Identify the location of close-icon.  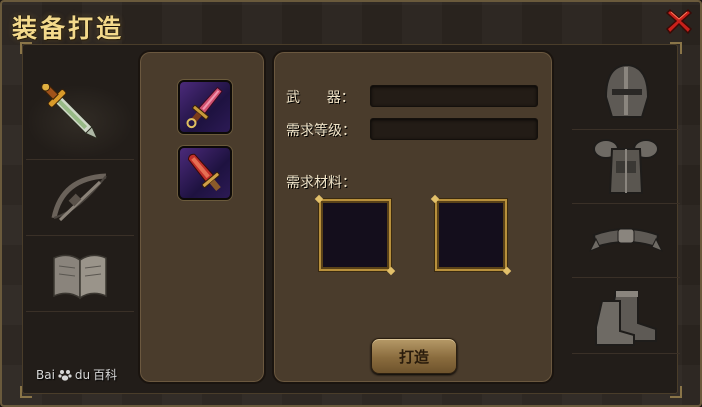
(679, 21).